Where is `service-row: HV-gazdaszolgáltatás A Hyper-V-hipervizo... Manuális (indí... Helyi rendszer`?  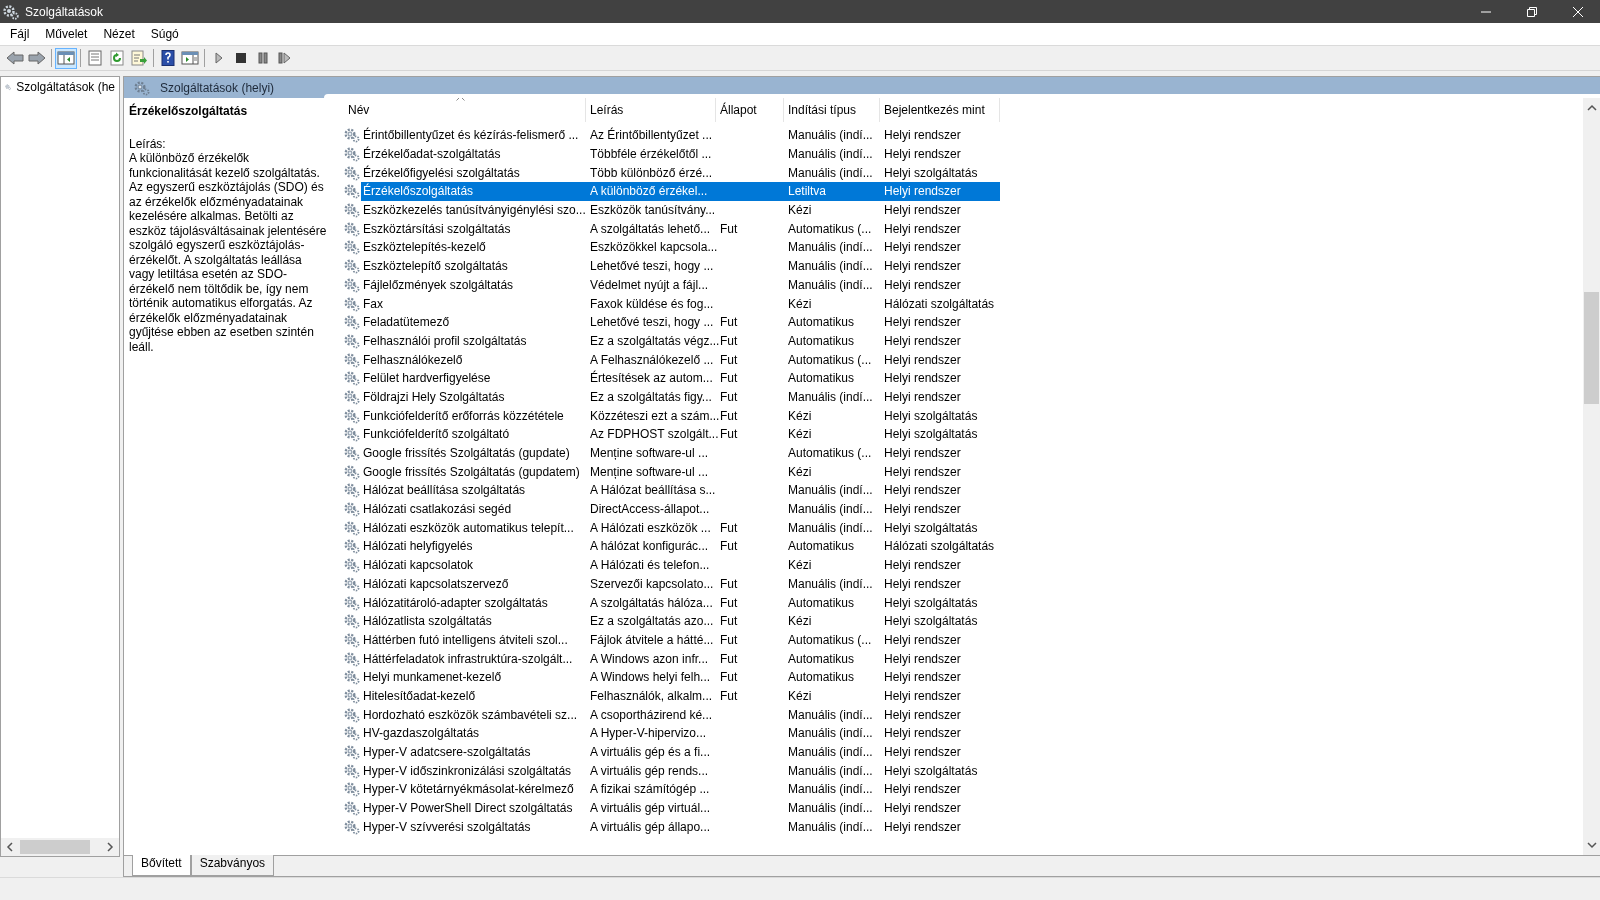 service-row: HV-gazdaszolgáltatás A Hyper-V-hipervizo... Manuális (indí... Helyi rendszer is located at coordinates (963, 733).